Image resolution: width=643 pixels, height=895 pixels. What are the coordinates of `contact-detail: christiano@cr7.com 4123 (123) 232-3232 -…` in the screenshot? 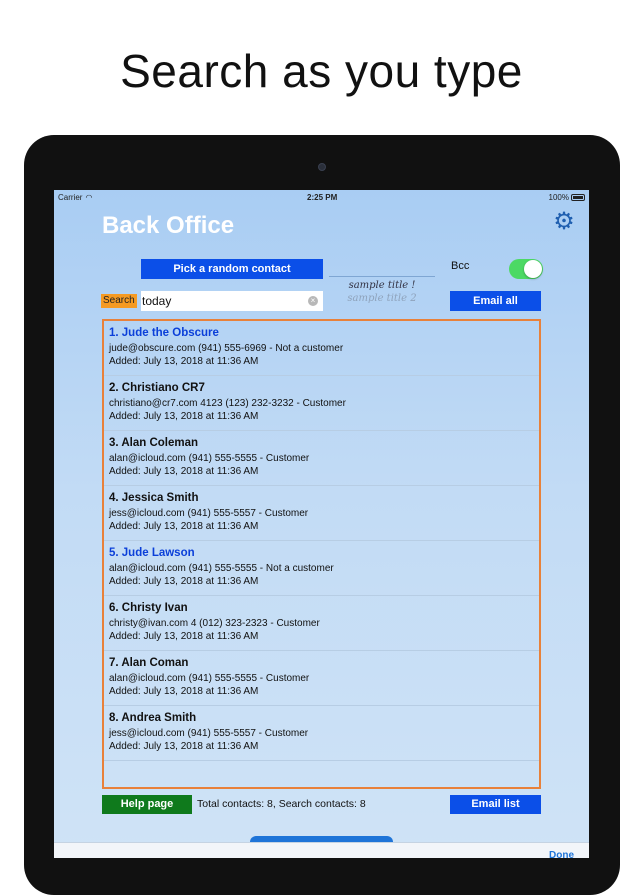 It's located at (227, 403).